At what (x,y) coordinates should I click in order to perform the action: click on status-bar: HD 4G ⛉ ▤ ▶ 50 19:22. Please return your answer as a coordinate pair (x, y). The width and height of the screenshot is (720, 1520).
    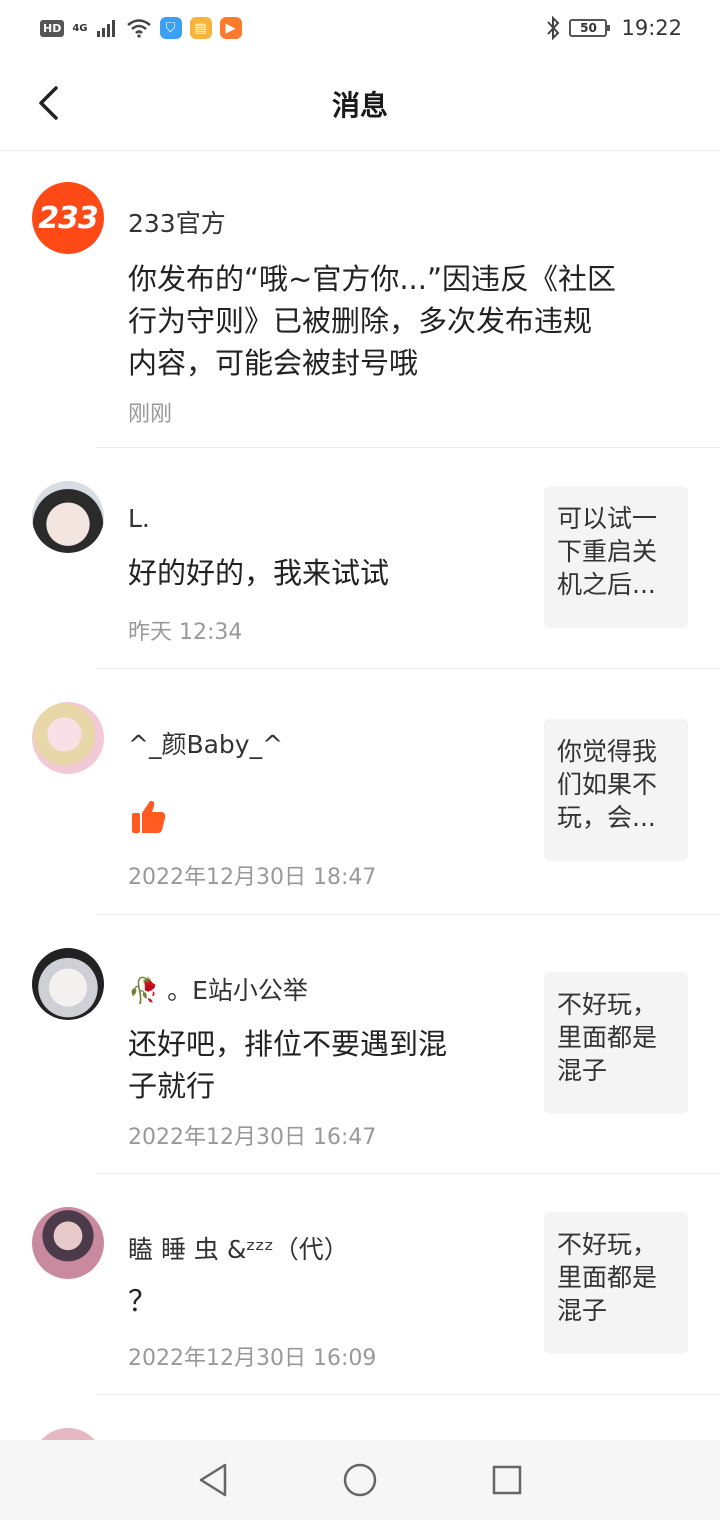
    Looking at the image, I should click on (360, 28).